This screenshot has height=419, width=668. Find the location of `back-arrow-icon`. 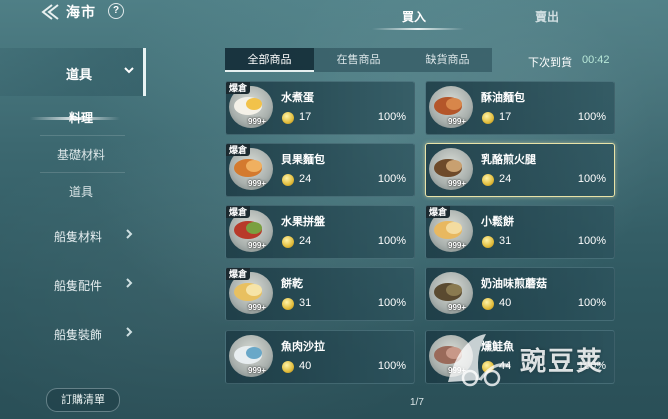

back-arrow-icon is located at coordinates (50, 12).